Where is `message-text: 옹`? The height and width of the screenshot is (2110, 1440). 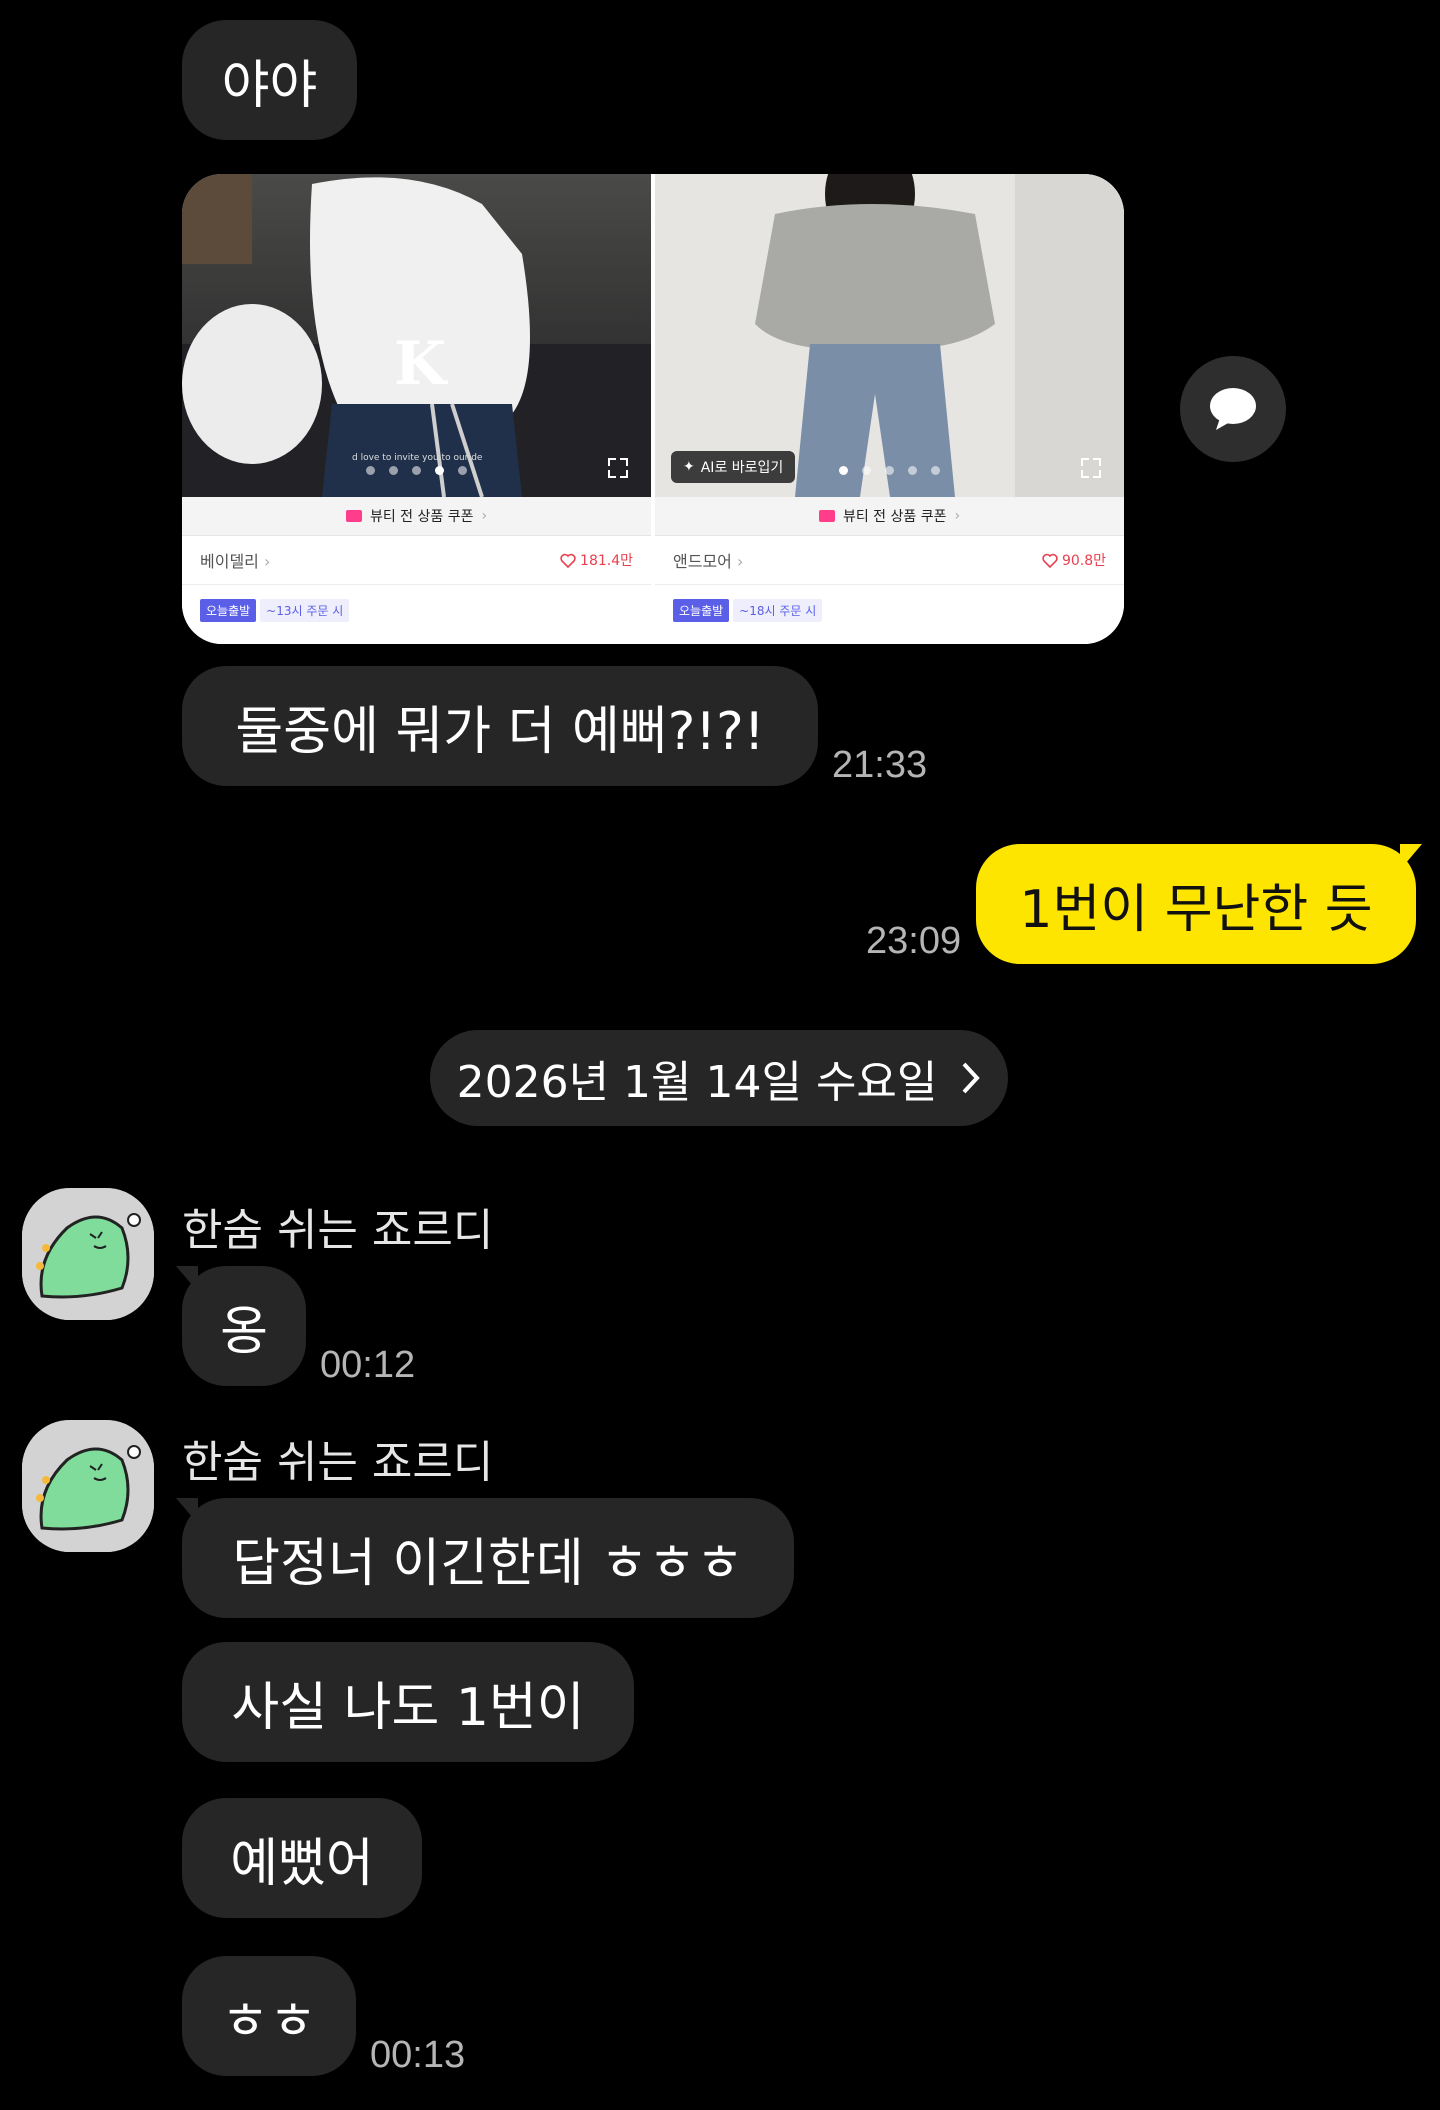 message-text: 옹 is located at coordinates (244, 1331).